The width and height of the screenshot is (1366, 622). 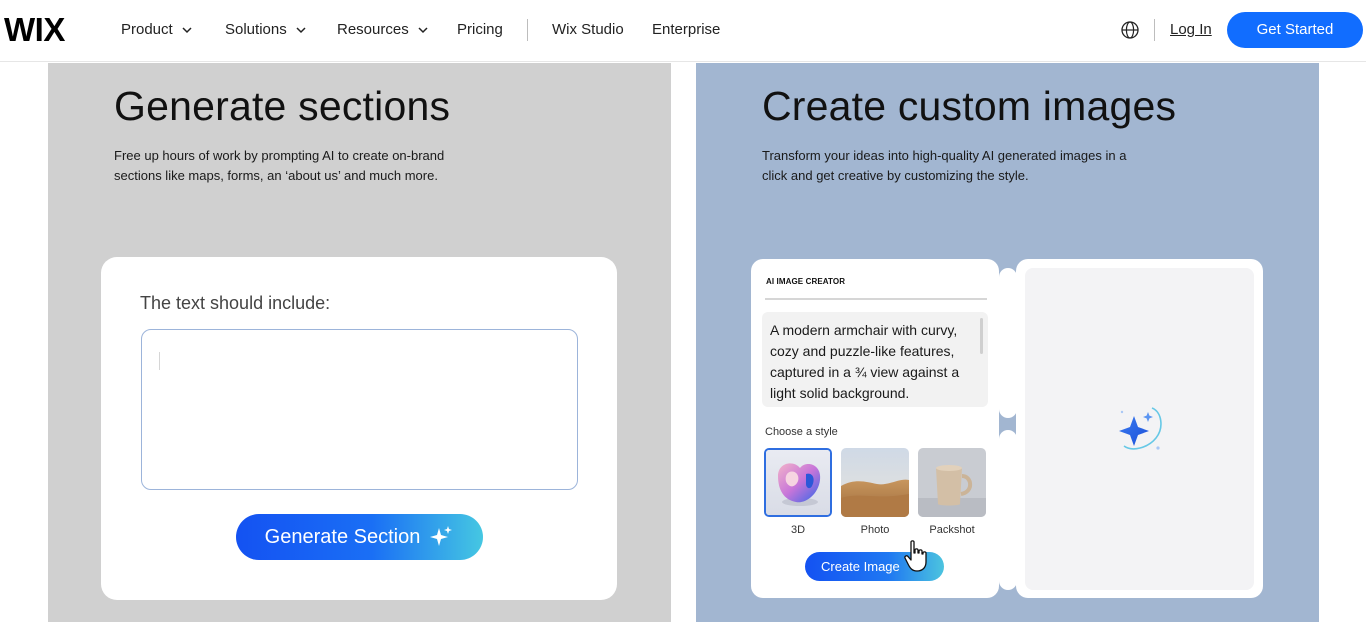 I want to click on nav-item-label: Resources, so click(x=373, y=29).